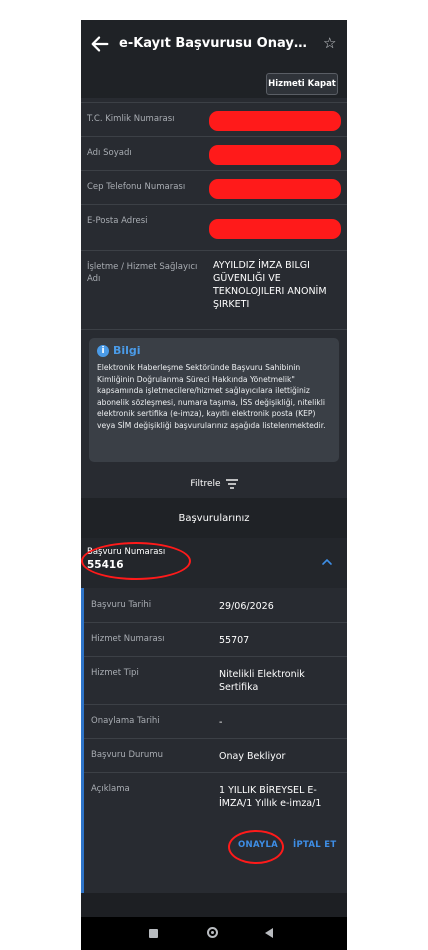  I want to click on operator-label: İşletme / Hizmet Sağlayıcı Adı, so click(142, 273).